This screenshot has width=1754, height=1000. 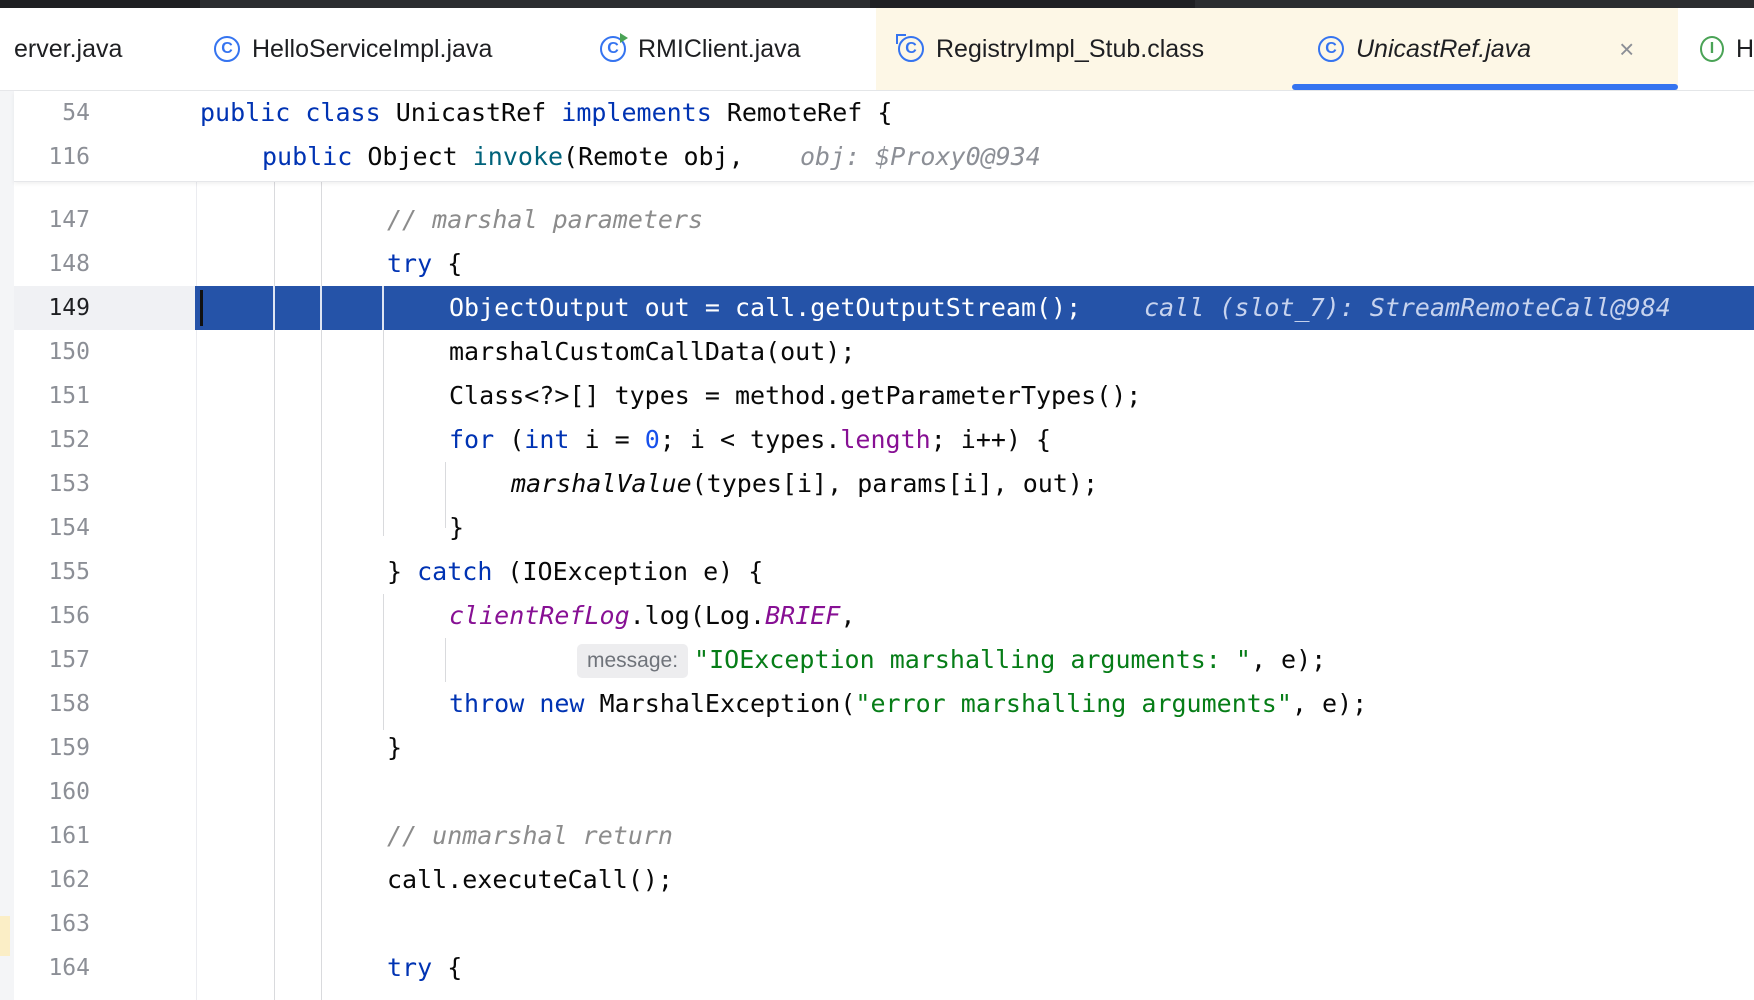 What do you see at coordinates (69, 220) in the screenshot?
I see `line-number: 147` at bounding box center [69, 220].